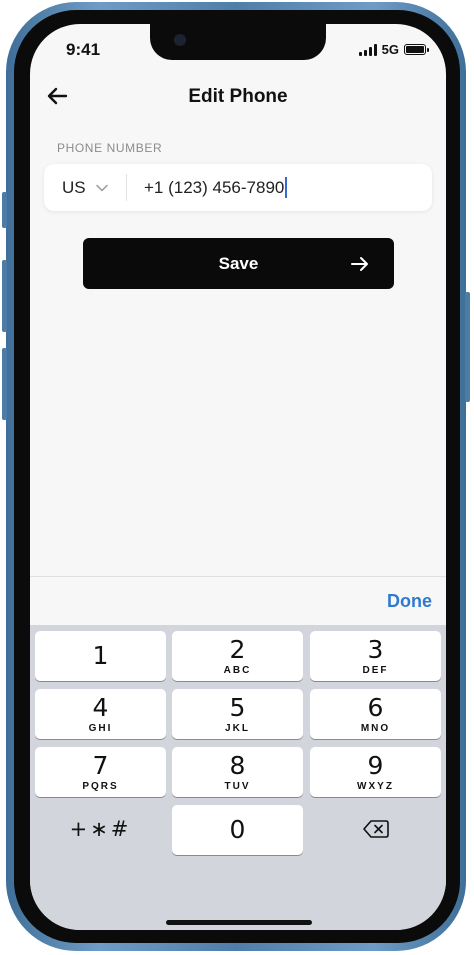  I want to click on backspace-icon, so click(376, 829).